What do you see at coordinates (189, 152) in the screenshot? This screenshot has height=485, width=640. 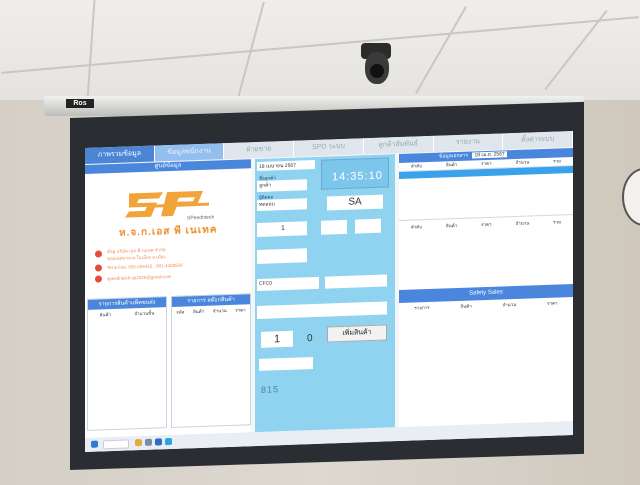 I see `tab-employees: ข้อมูลพนักงาน` at bounding box center [189, 152].